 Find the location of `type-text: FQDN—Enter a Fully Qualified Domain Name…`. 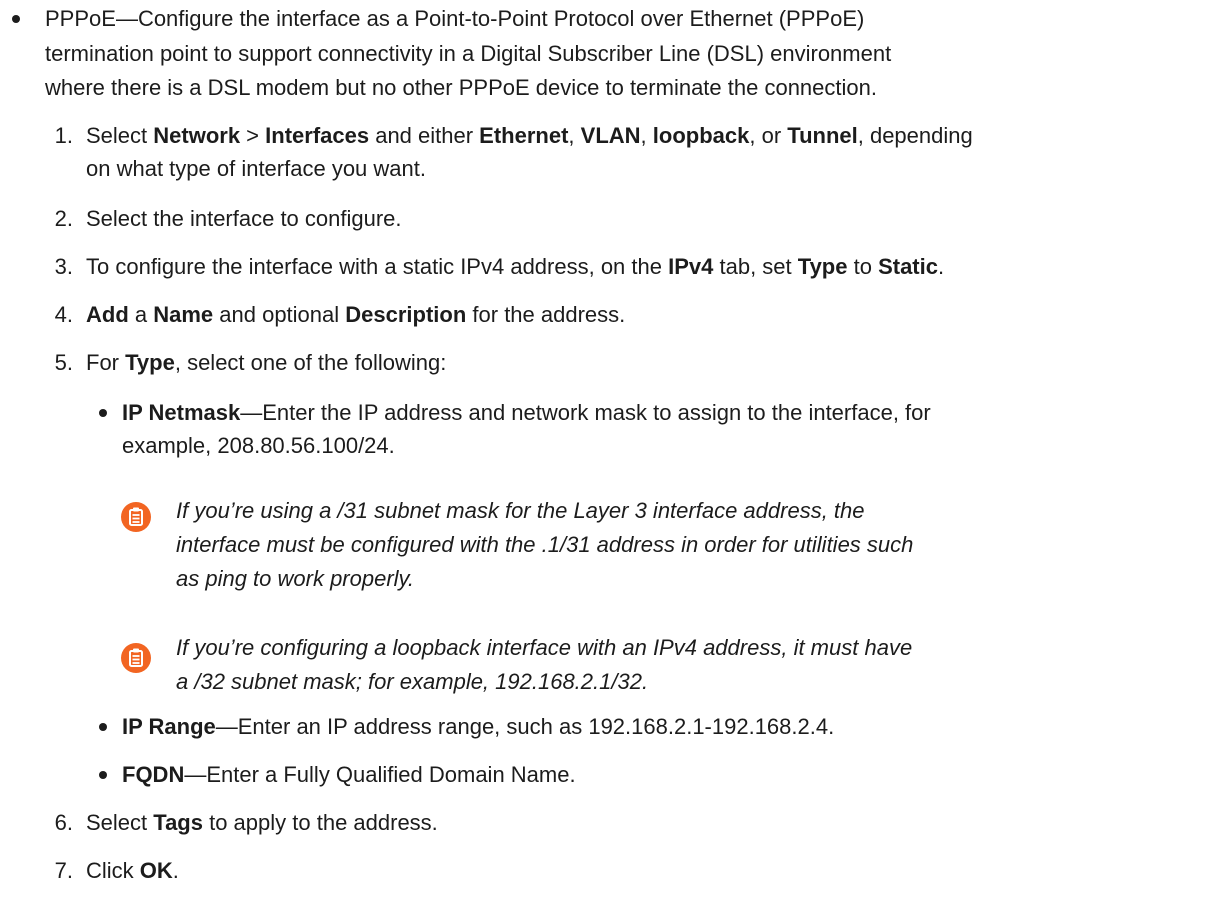

type-text: FQDN—Enter a Fully Qualified Domain Name… is located at coordinates (349, 774).